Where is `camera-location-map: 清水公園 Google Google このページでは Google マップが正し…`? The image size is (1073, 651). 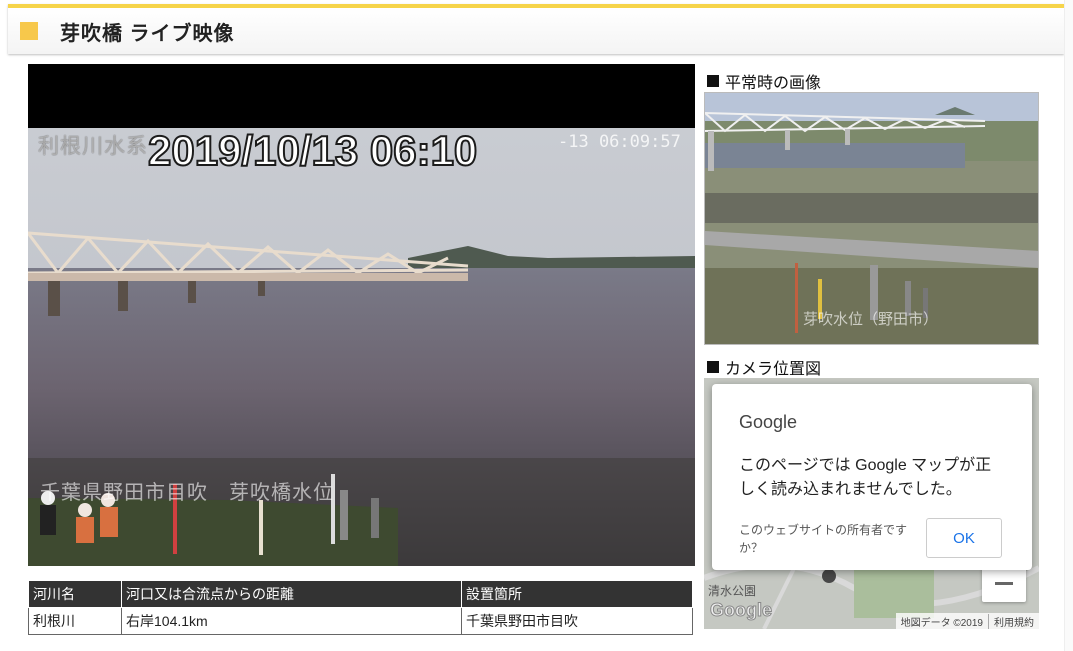
camera-location-map: 清水公園 Google Google このページでは Google マップが正し… is located at coordinates (871, 503).